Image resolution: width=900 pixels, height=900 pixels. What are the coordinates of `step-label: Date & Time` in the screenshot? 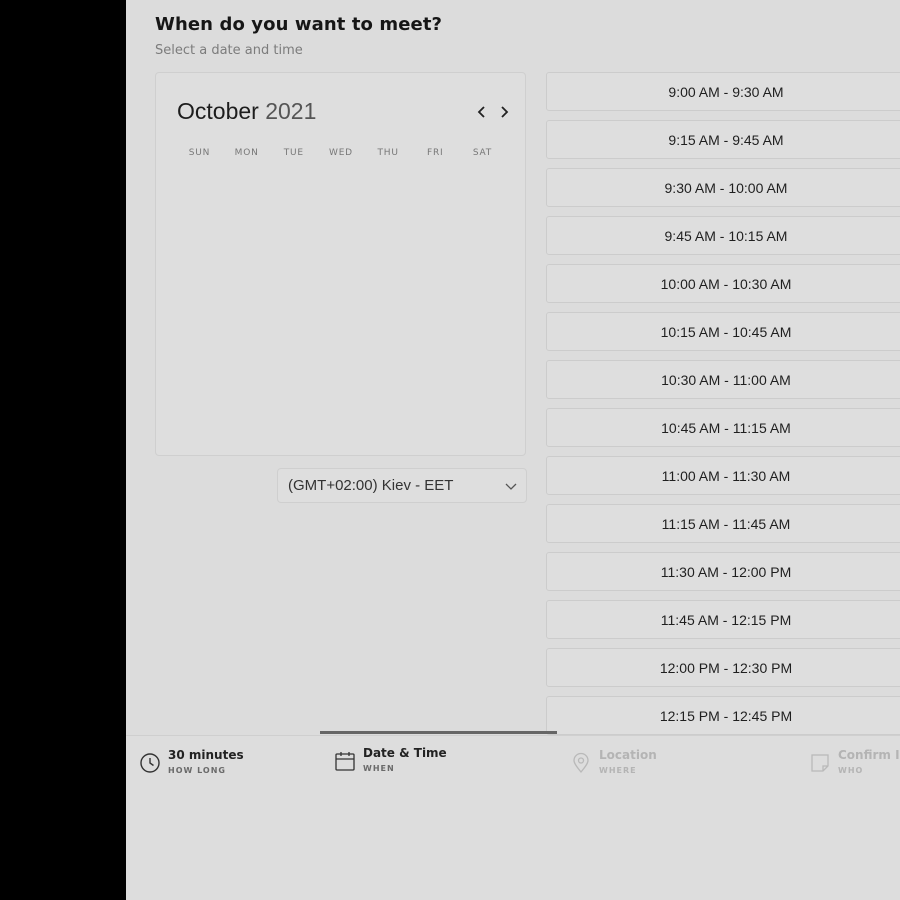 It's located at (405, 753).